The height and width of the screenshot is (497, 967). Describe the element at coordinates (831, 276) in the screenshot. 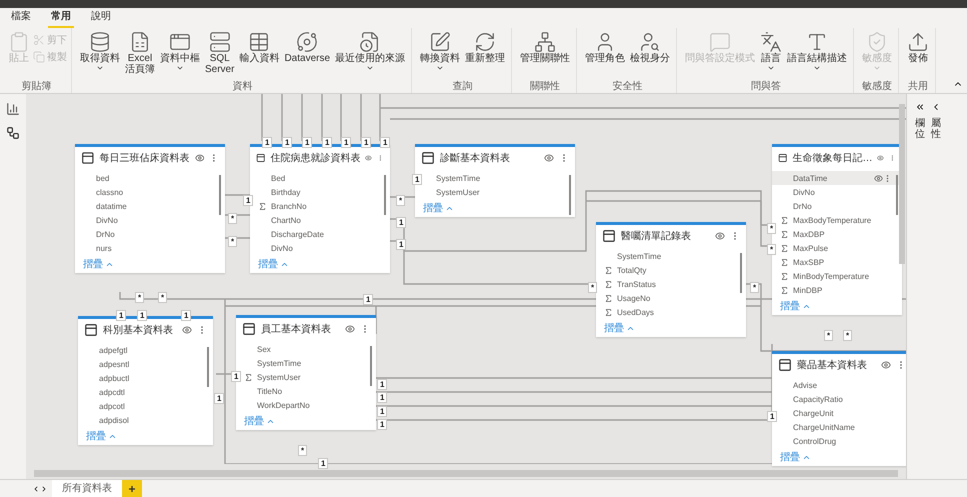

I see `field-name: MinBodyTemperature` at that location.